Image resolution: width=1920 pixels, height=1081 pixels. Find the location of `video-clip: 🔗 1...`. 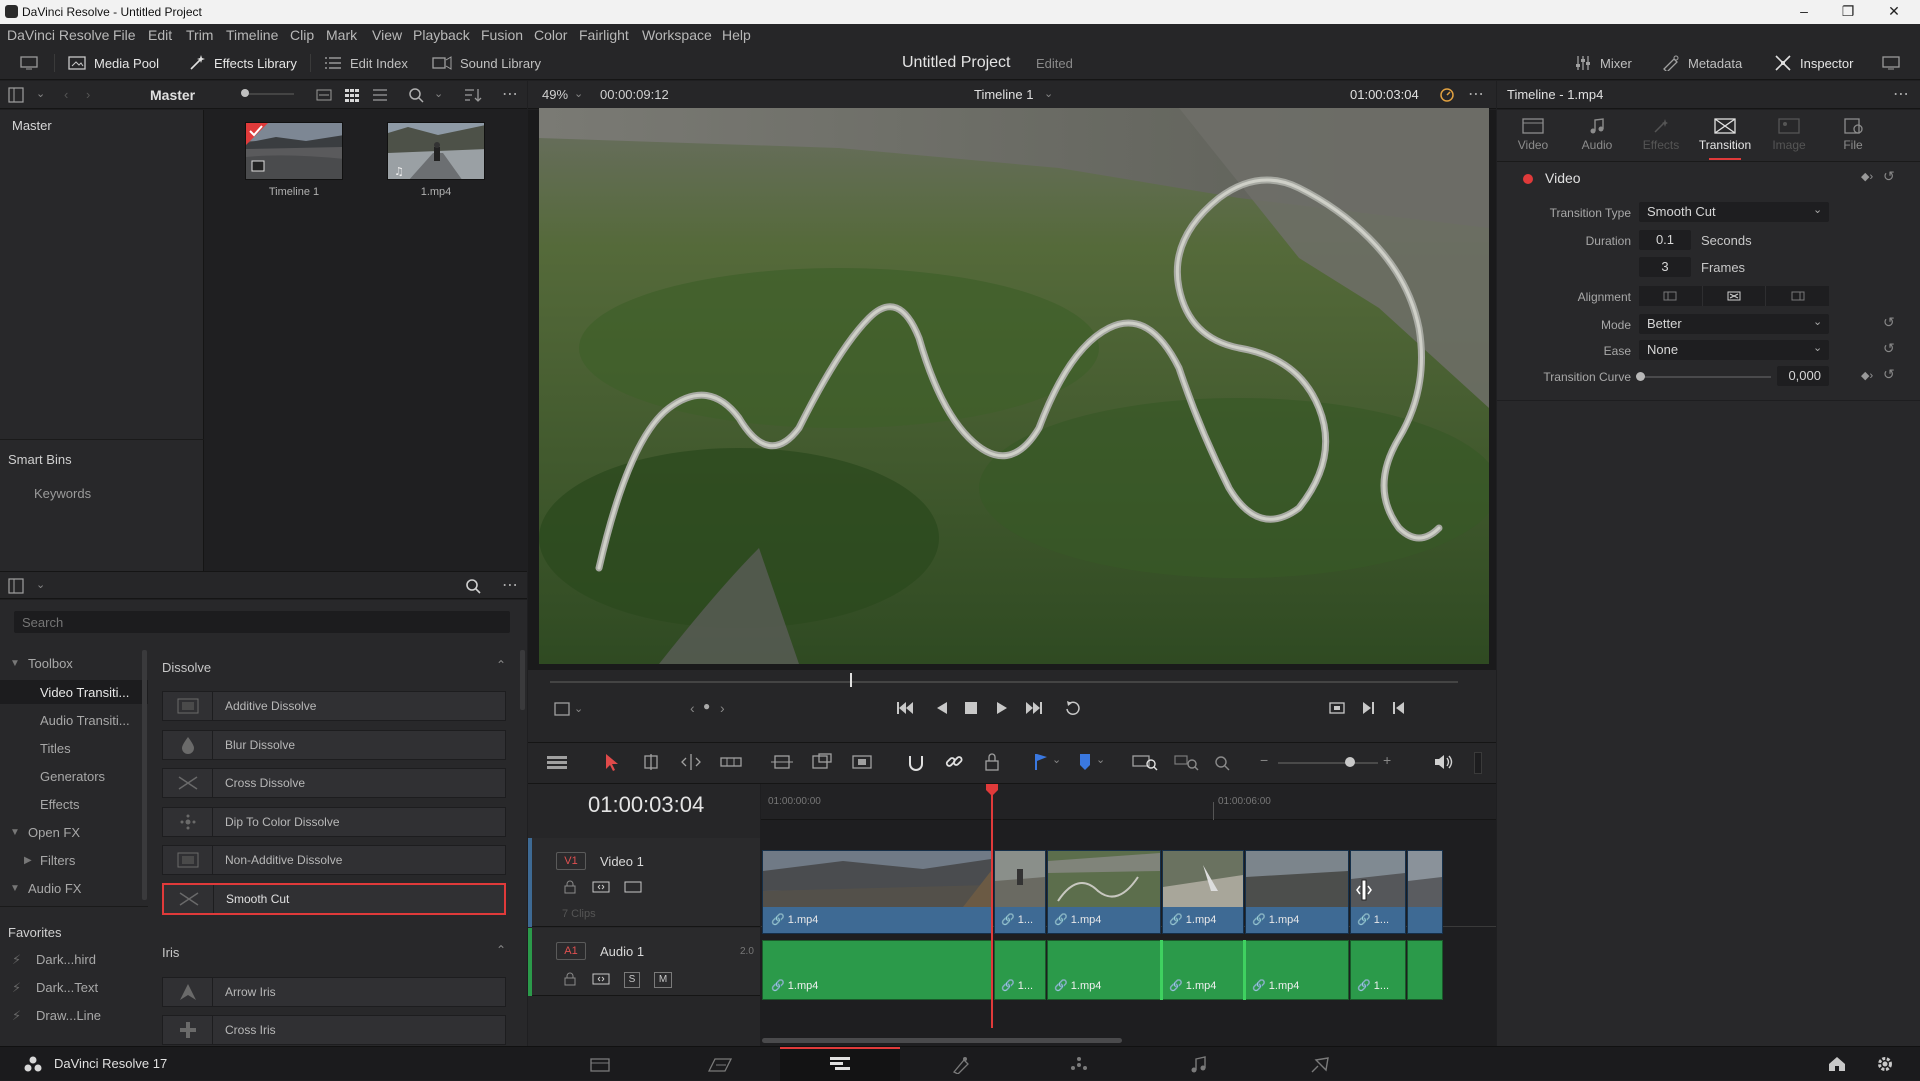

video-clip: 🔗 1... is located at coordinates (1020, 892).